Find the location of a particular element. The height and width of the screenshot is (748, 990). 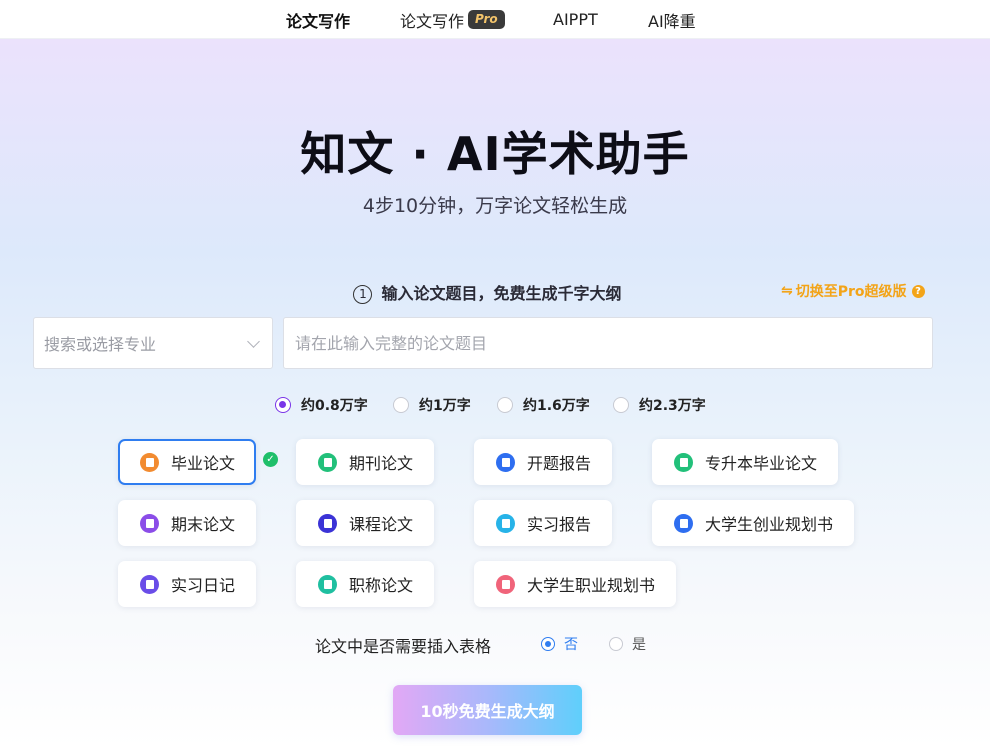

paper-type-professional-title: 职称论文 is located at coordinates (365, 584).